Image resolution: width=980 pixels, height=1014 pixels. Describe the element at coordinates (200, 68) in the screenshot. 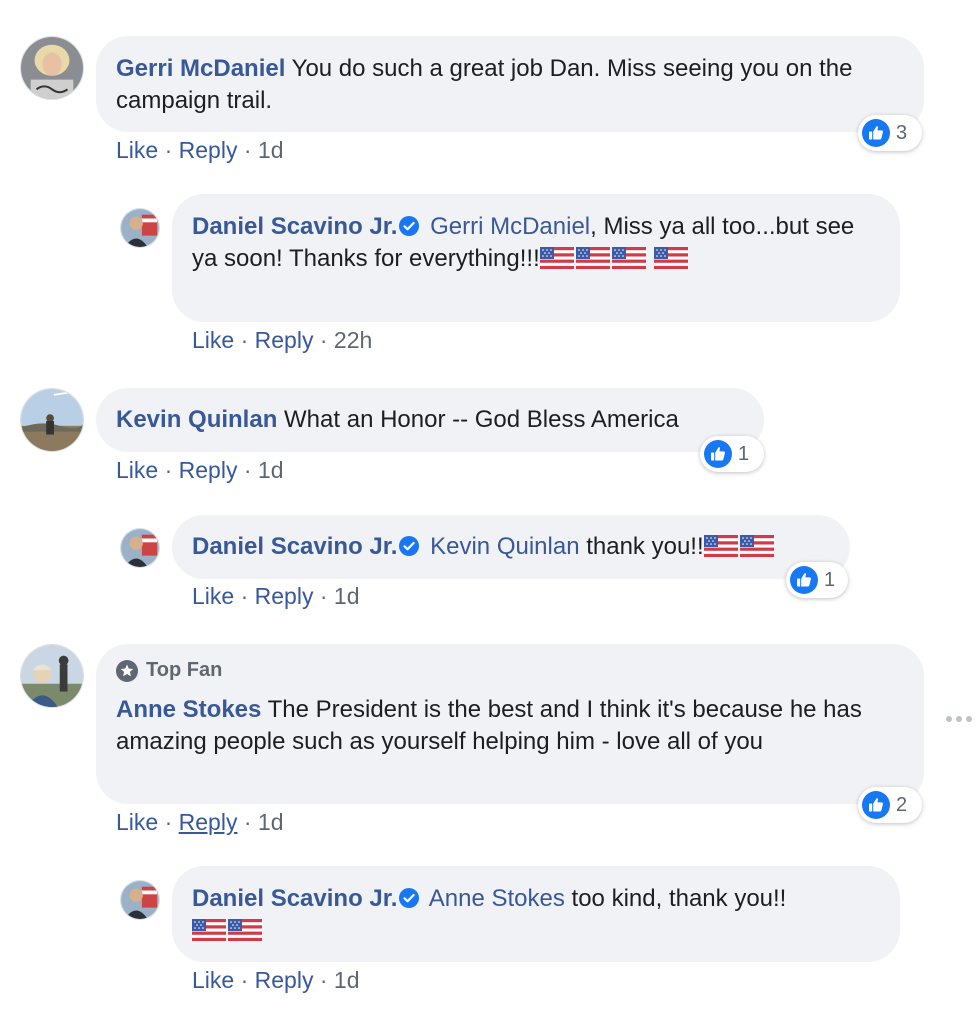

I see `comment-author: Gerri McDaniel` at that location.